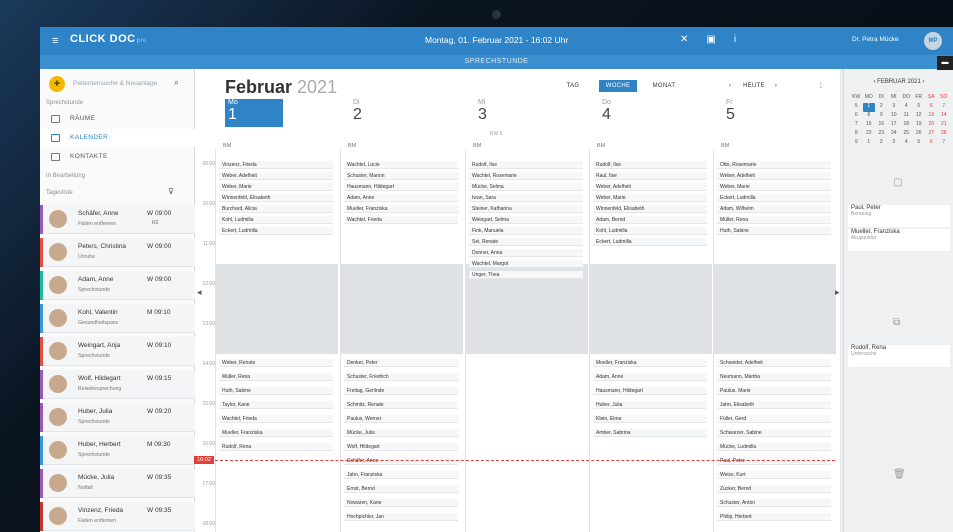 The image size is (953, 532). Describe the element at coordinates (945, 63) in the screenshot. I see `side-tab-icon: ▬` at that location.